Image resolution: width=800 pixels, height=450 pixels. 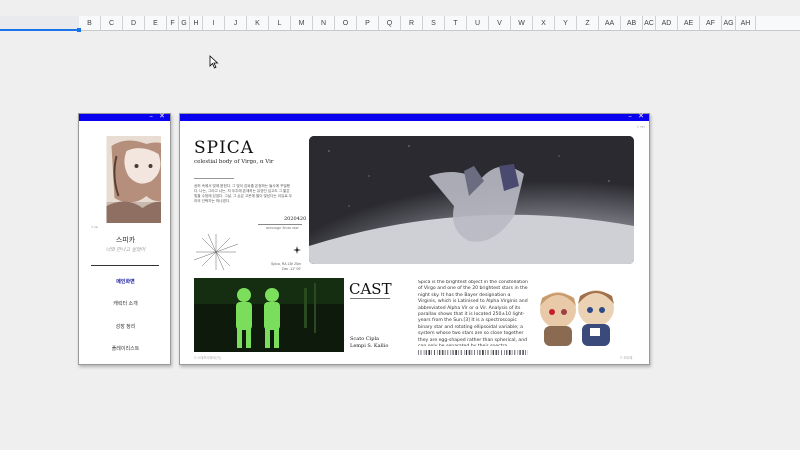 What do you see at coordinates (282, 228) in the screenshot?
I see `message-caption: message from star` at bounding box center [282, 228].